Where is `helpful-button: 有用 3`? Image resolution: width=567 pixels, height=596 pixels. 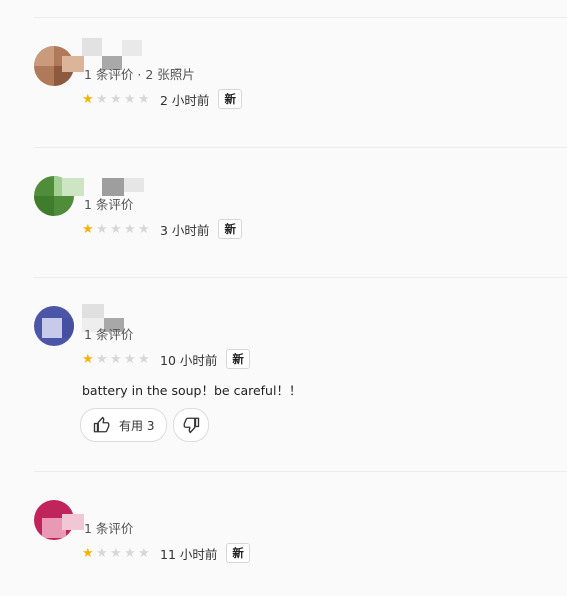 helpful-button: 有用 3 is located at coordinates (124, 425).